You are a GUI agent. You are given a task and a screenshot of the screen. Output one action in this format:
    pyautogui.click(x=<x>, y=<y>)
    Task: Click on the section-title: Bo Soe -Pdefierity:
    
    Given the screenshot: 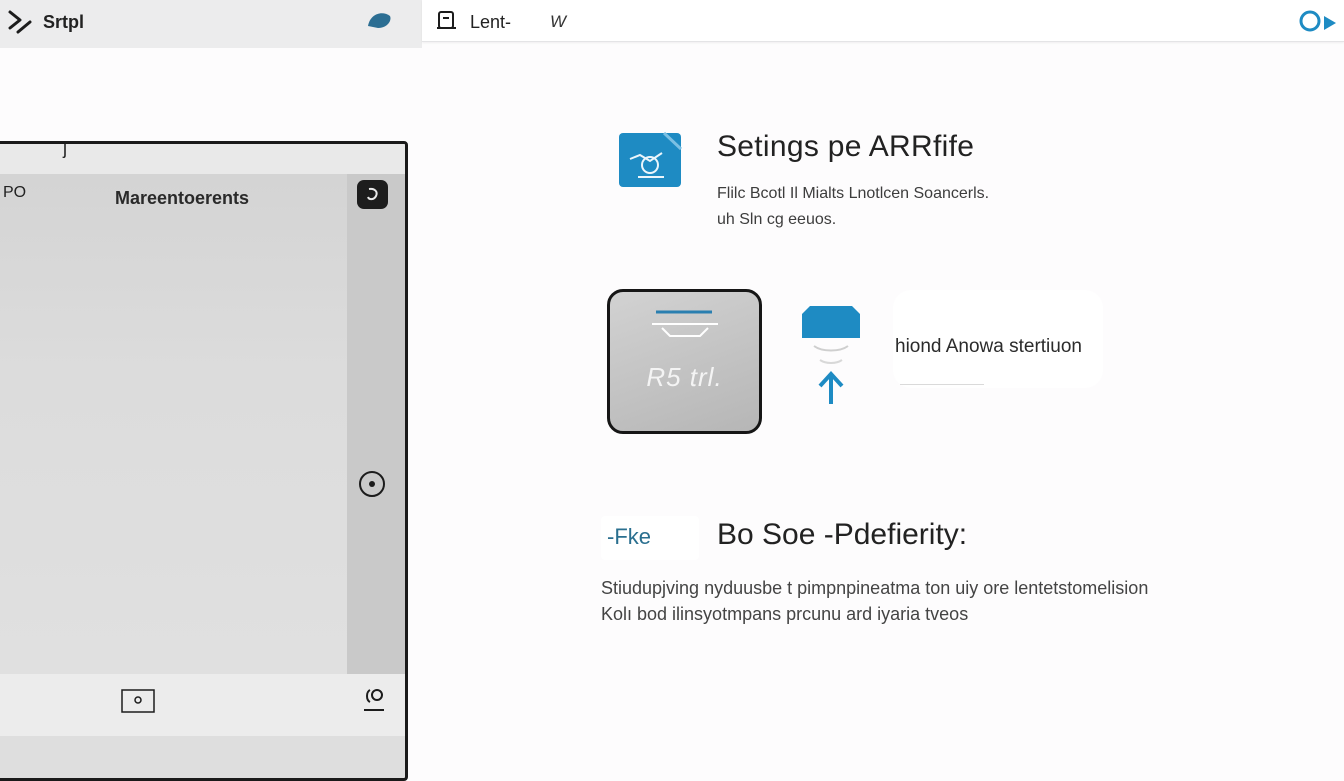 What is the action you would take?
    pyautogui.click(x=842, y=534)
    